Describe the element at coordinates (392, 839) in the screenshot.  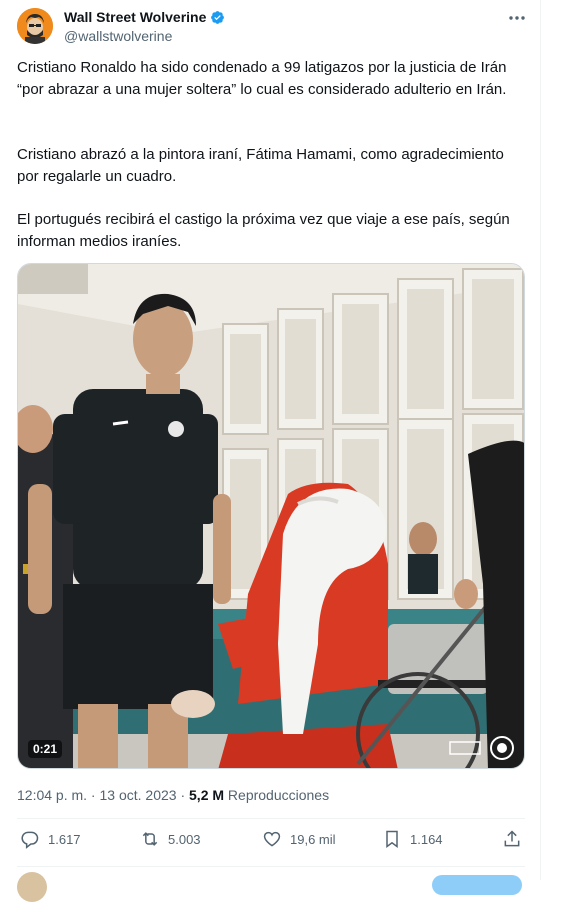
I see `bookmark-icon` at that location.